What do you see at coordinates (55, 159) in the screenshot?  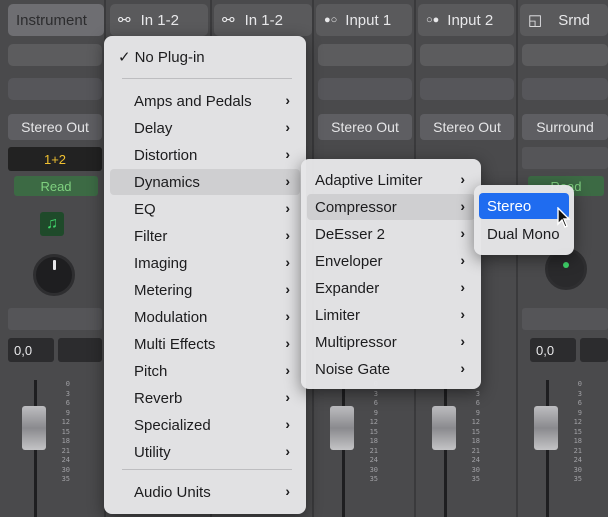 I see `group-slot: 1+2` at bounding box center [55, 159].